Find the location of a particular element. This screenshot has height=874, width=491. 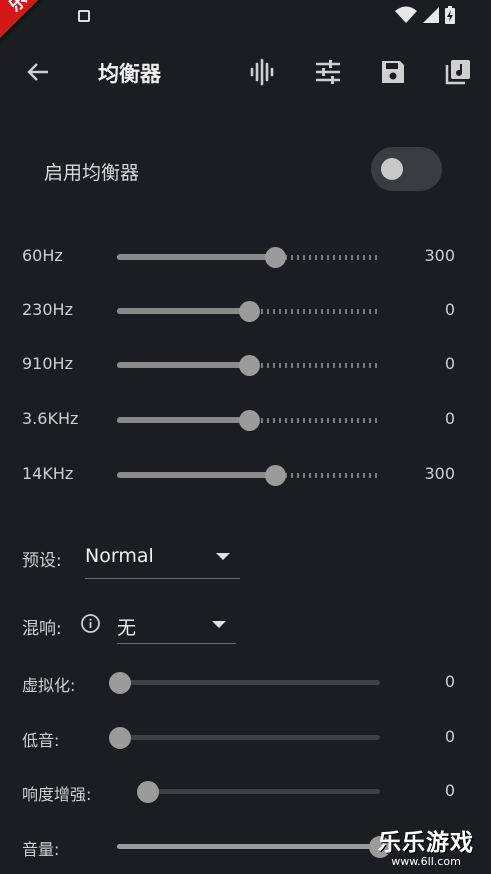

back-arrow-icon is located at coordinates (38, 72).